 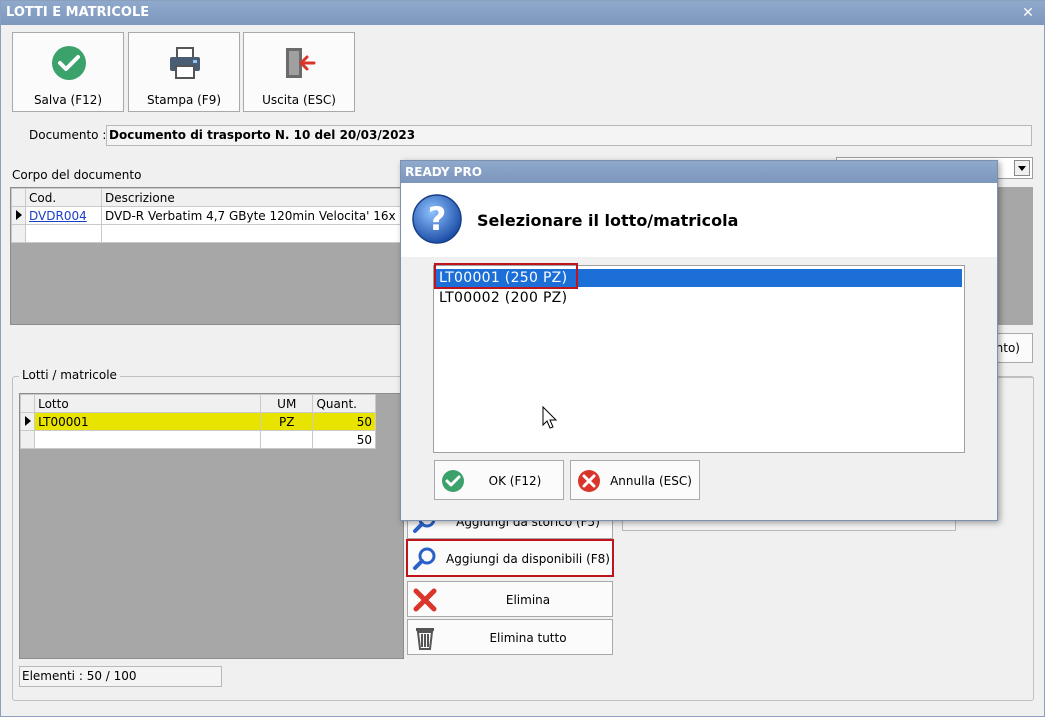 What do you see at coordinates (699, 172) in the screenshot?
I see `dialog-title: READY PRO` at bounding box center [699, 172].